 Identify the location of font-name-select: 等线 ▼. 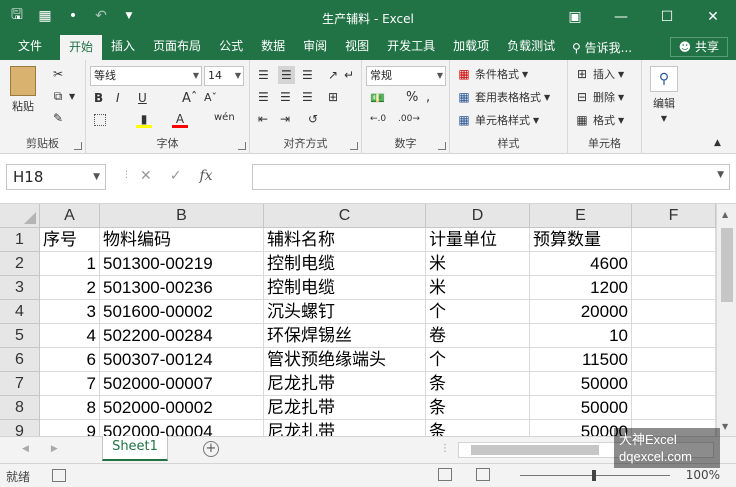
(146, 76).